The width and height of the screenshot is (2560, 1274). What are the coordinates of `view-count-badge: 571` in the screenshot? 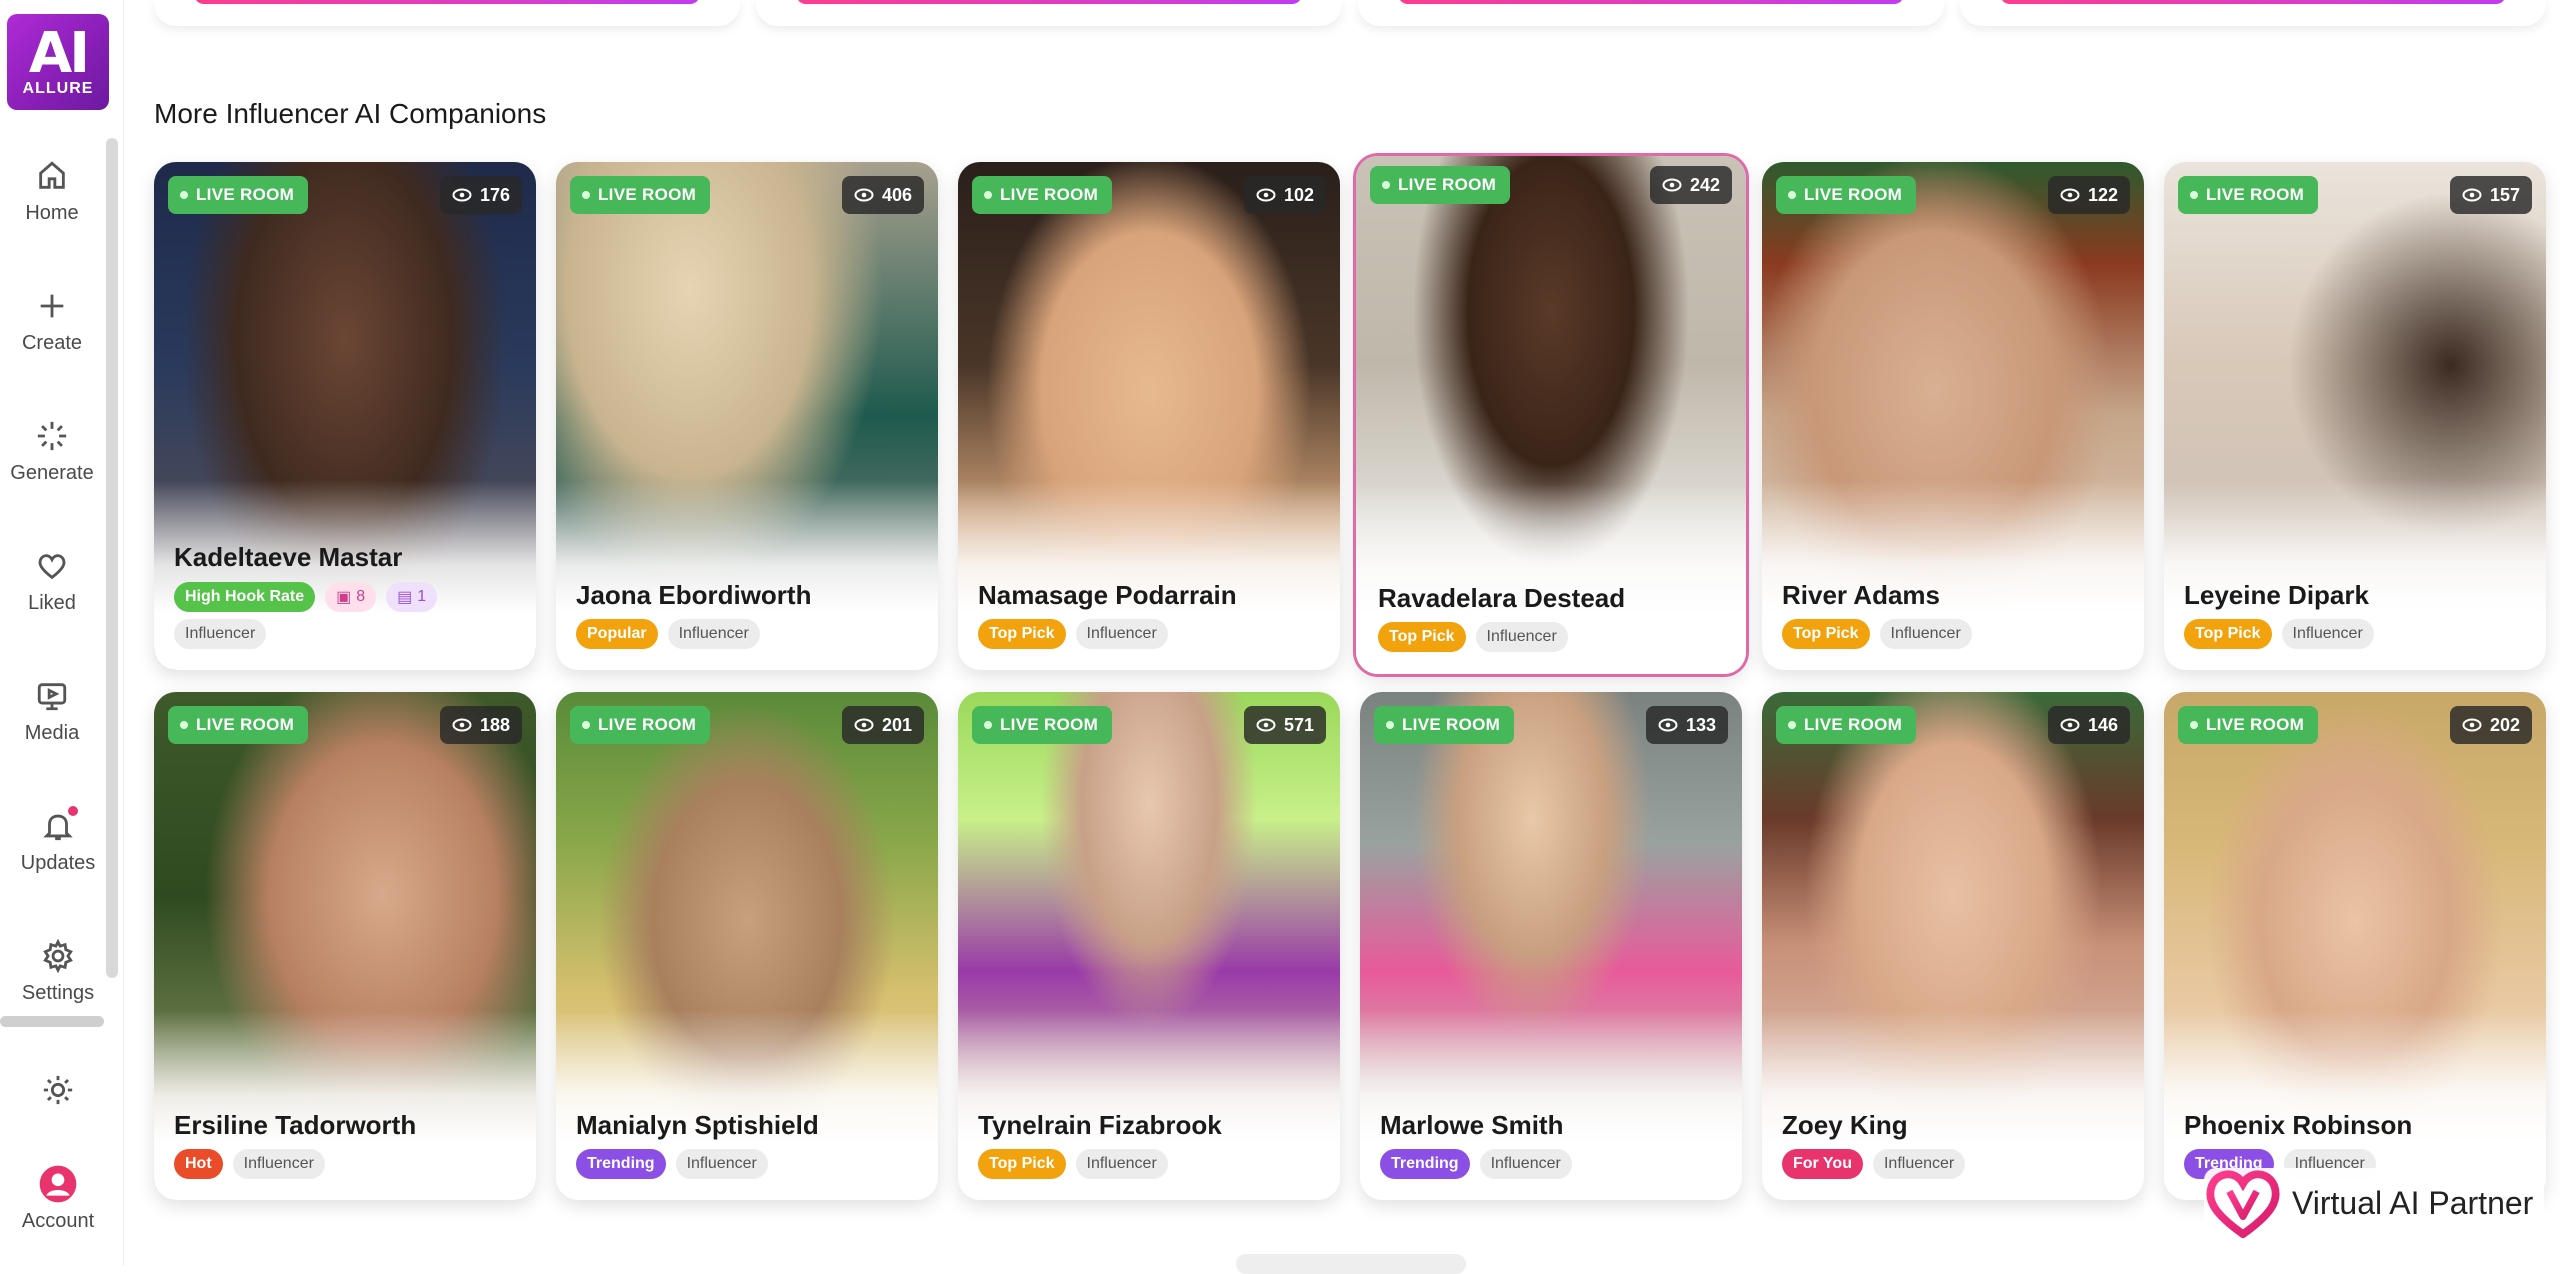 It's located at (1284, 725).